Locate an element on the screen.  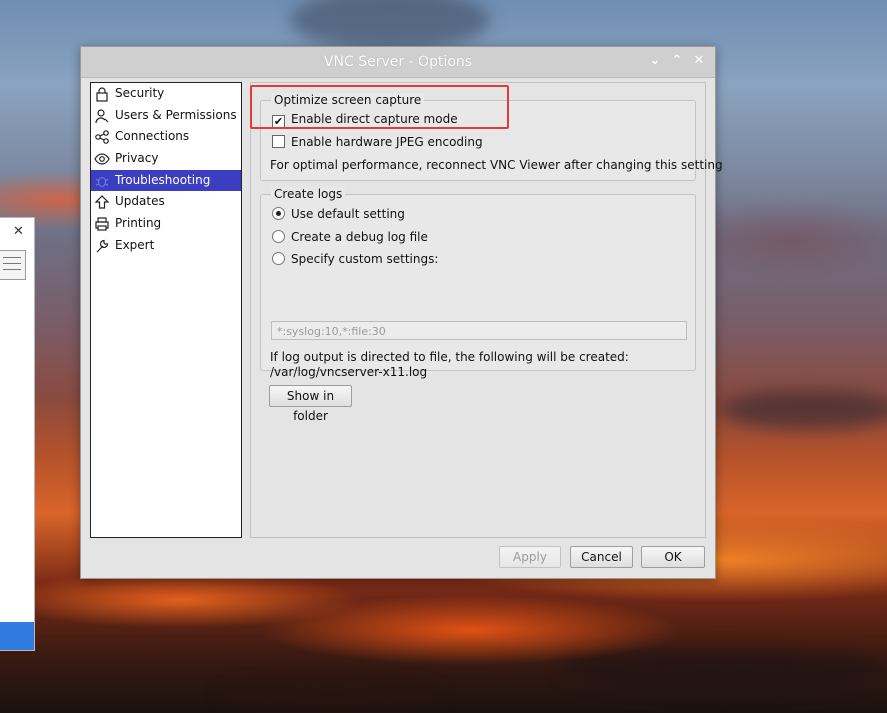
ok-button: OK is located at coordinates (673, 557).